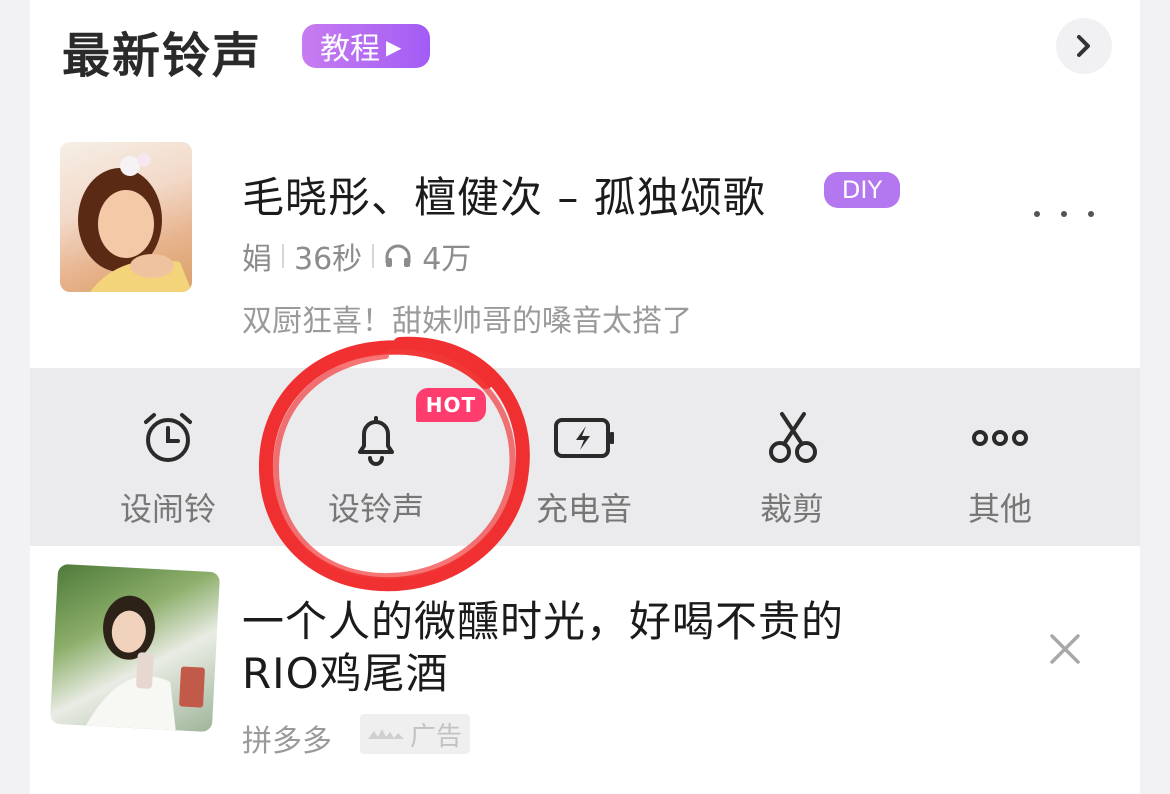 This screenshot has width=1170, height=794. I want to click on hot-badge: HOT, so click(451, 405).